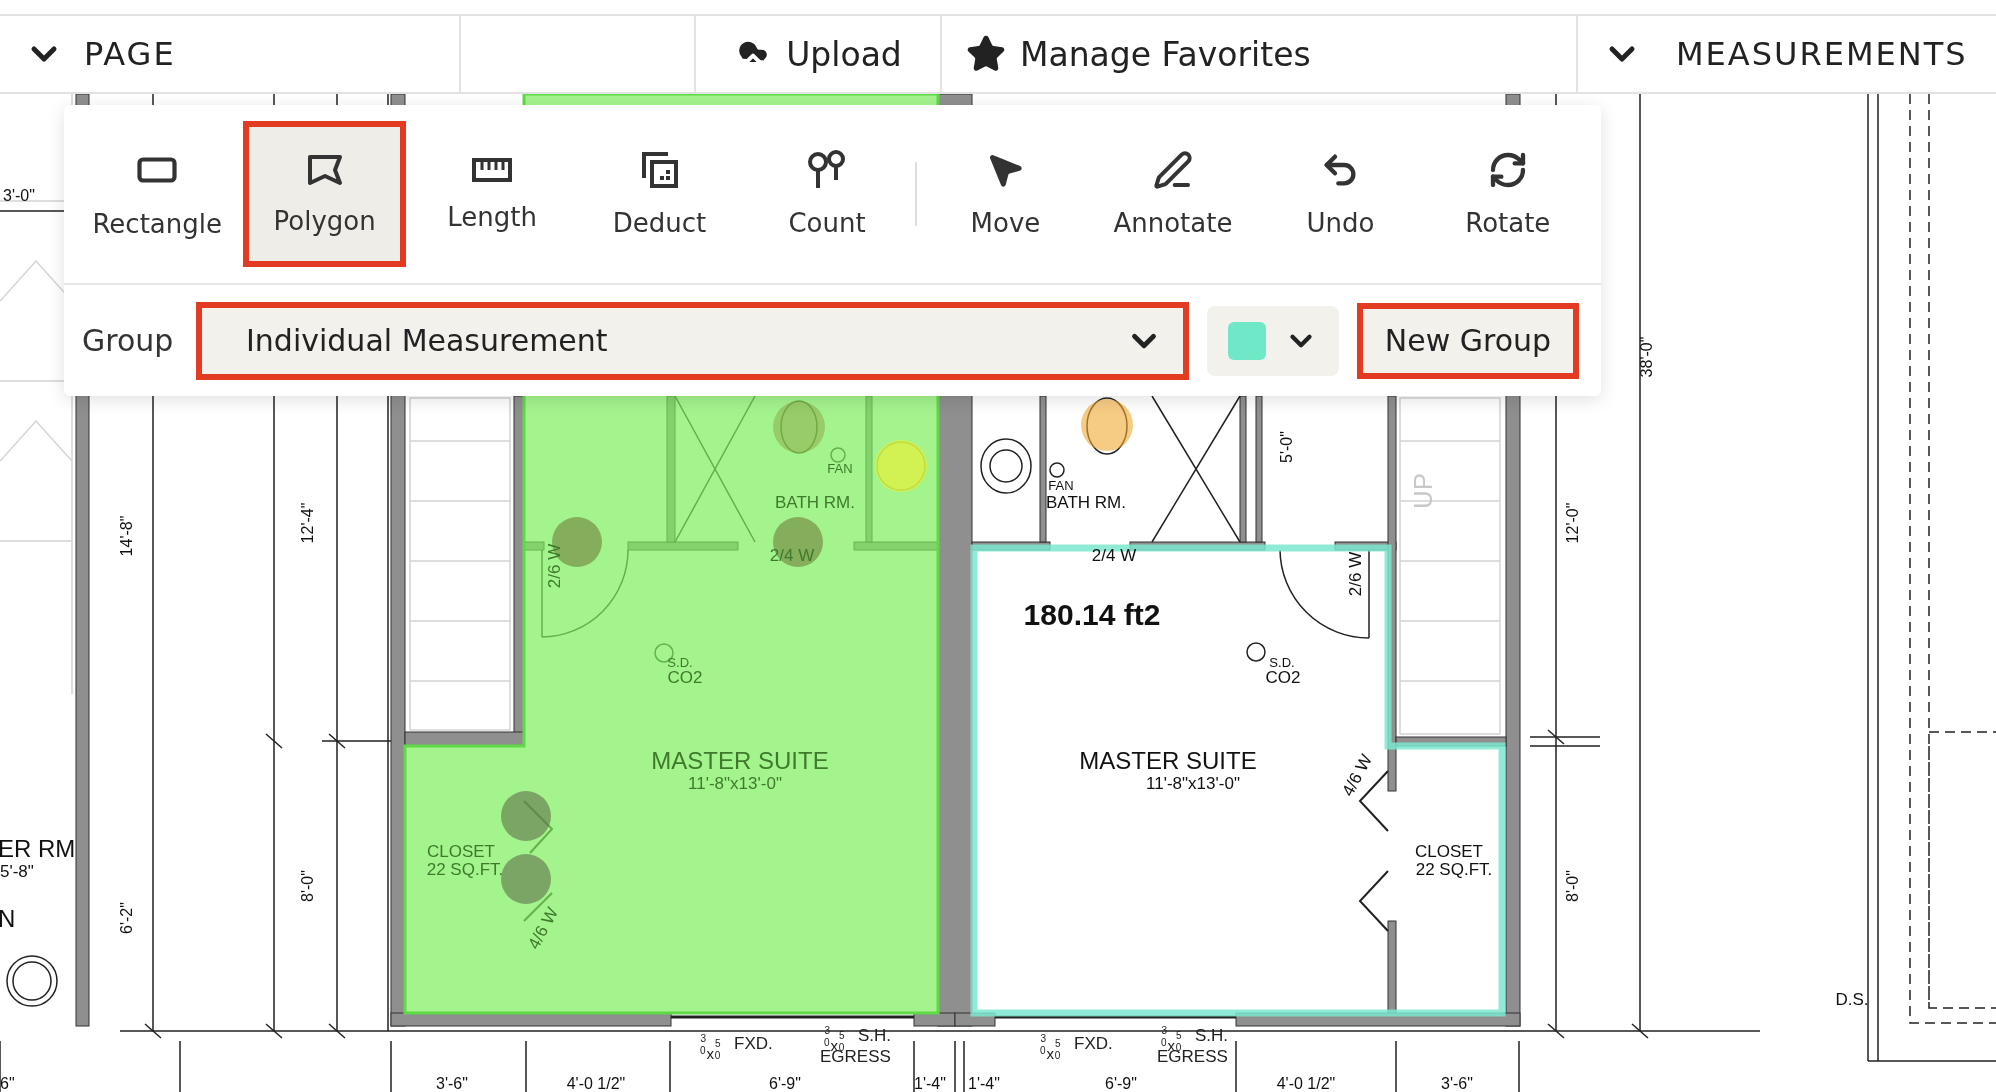 This screenshot has width=1996, height=1092. I want to click on star-icon, so click(986, 54).